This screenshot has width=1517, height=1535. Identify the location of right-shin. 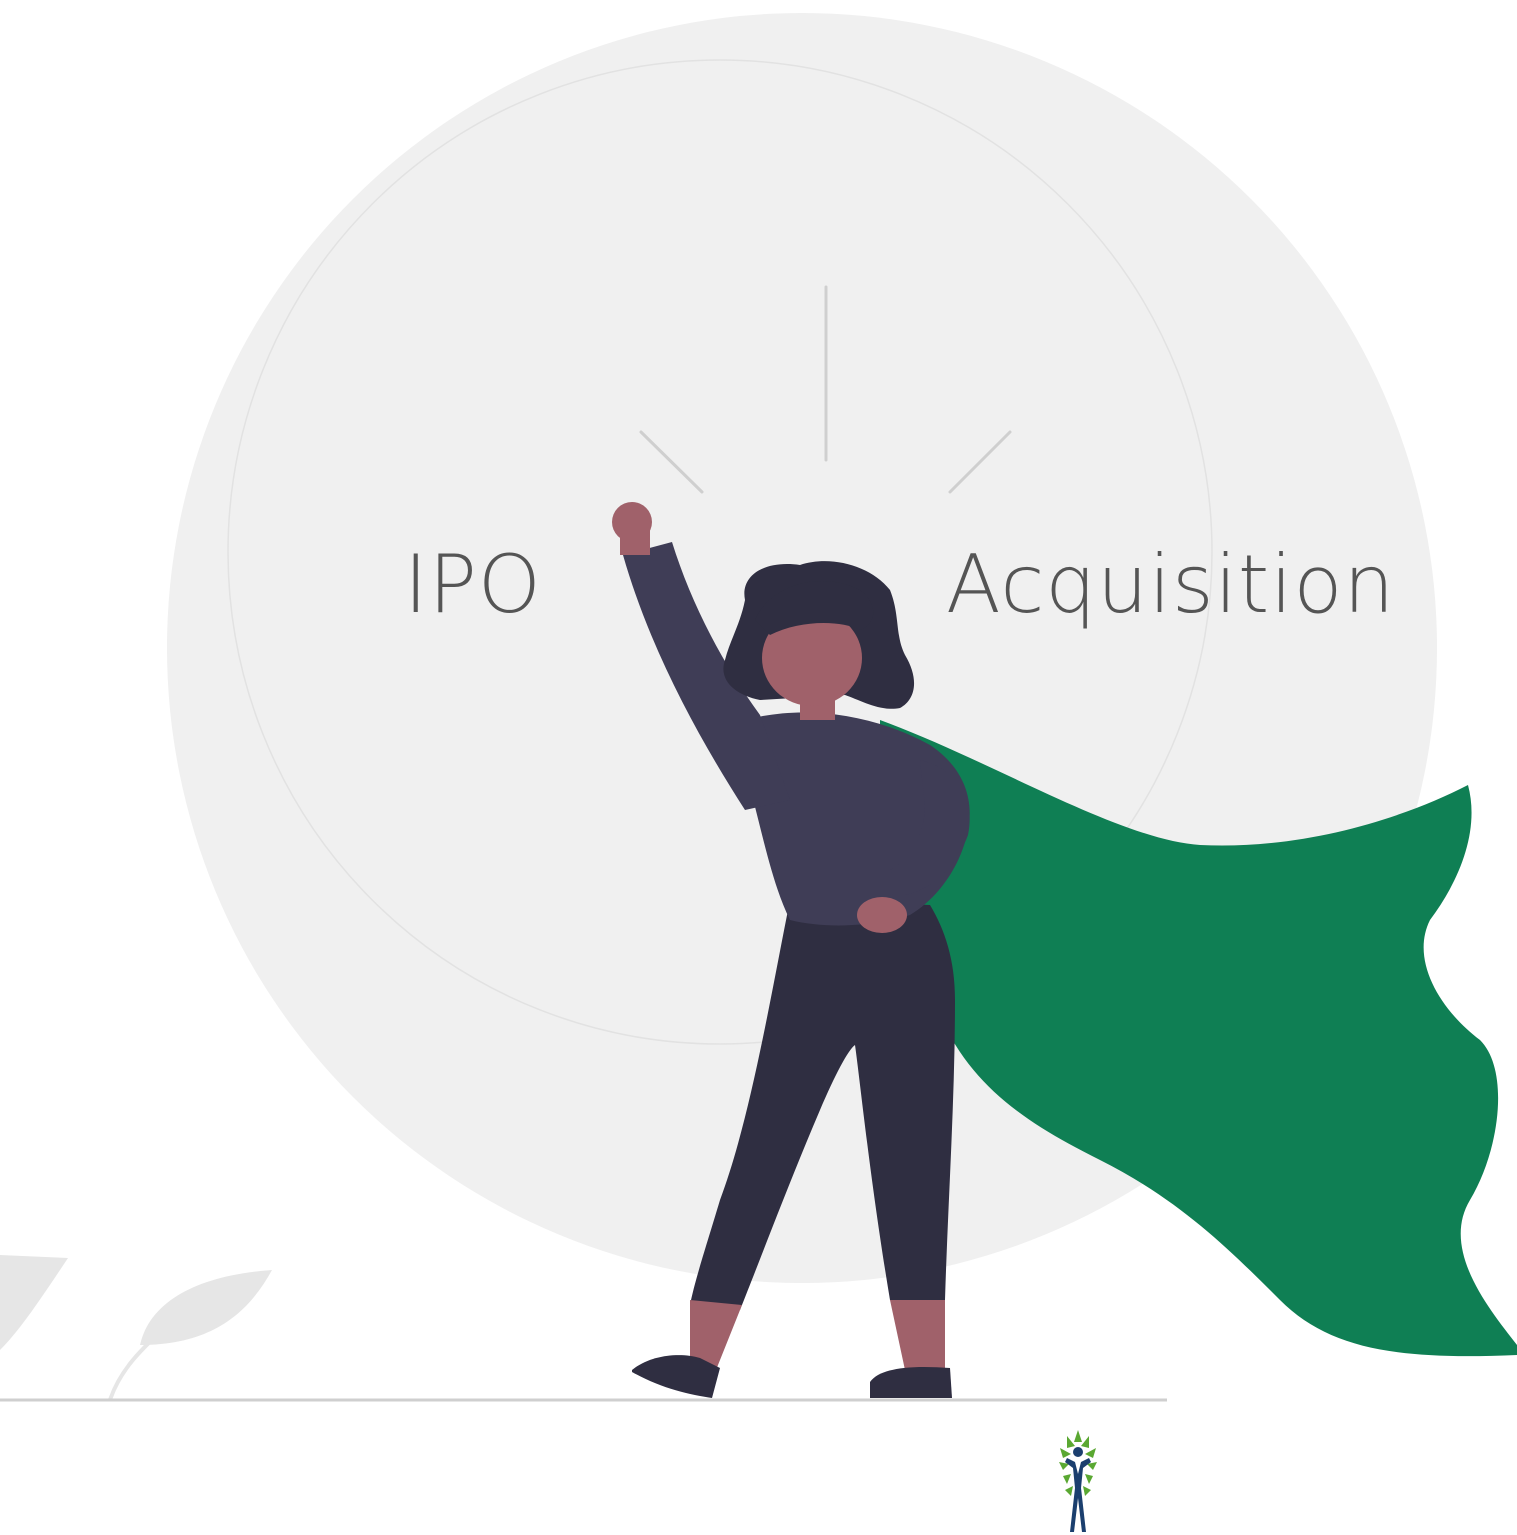
(917, 1335).